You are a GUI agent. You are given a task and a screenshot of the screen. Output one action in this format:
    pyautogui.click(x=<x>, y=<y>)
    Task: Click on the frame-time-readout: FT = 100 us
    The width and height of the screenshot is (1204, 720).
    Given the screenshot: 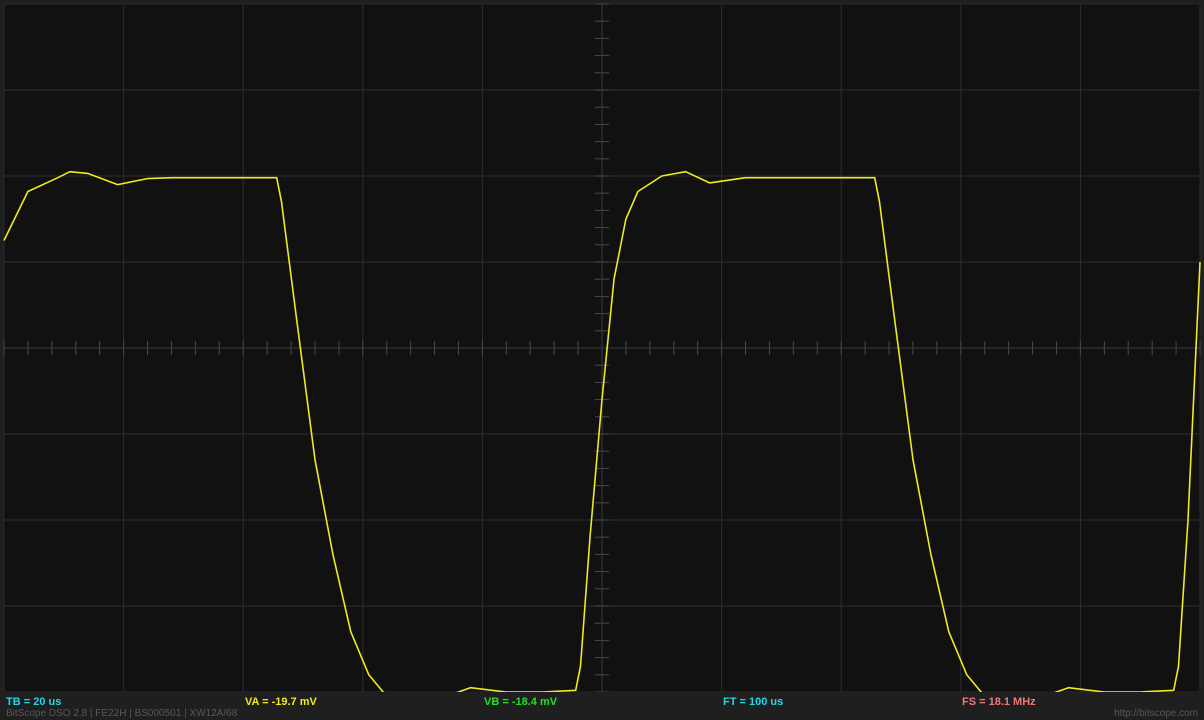 What is the action you would take?
    pyautogui.click(x=753, y=702)
    